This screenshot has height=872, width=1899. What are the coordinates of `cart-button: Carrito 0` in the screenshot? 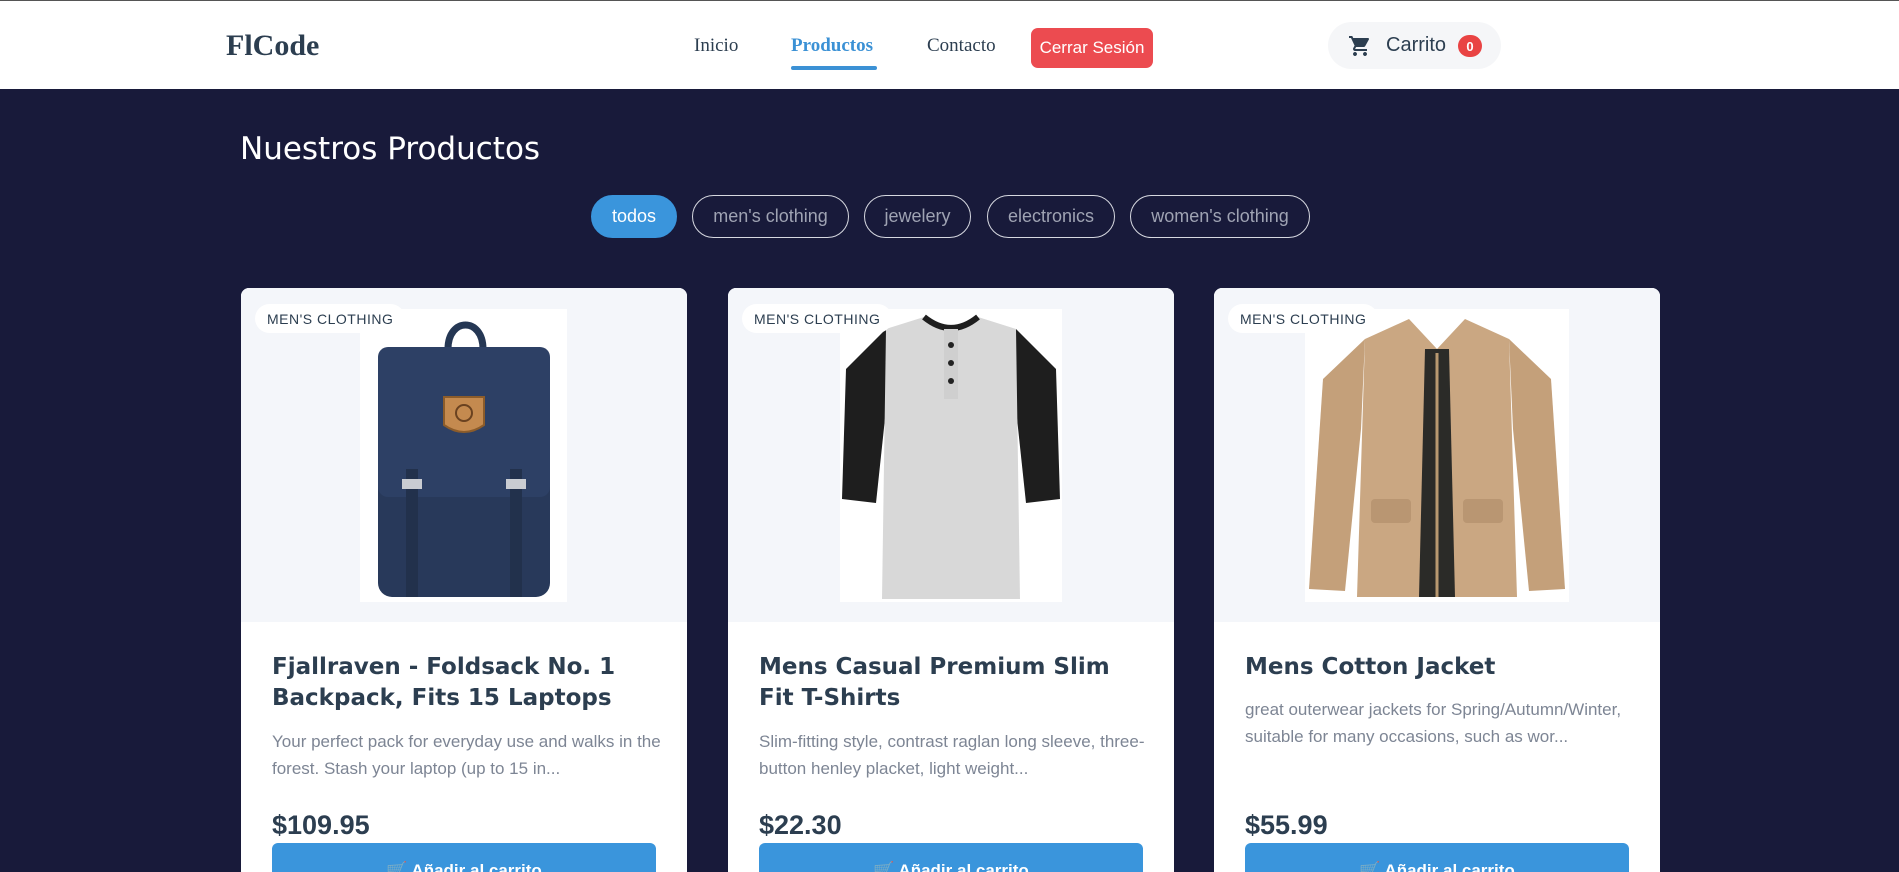 It's located at (1414, 45).